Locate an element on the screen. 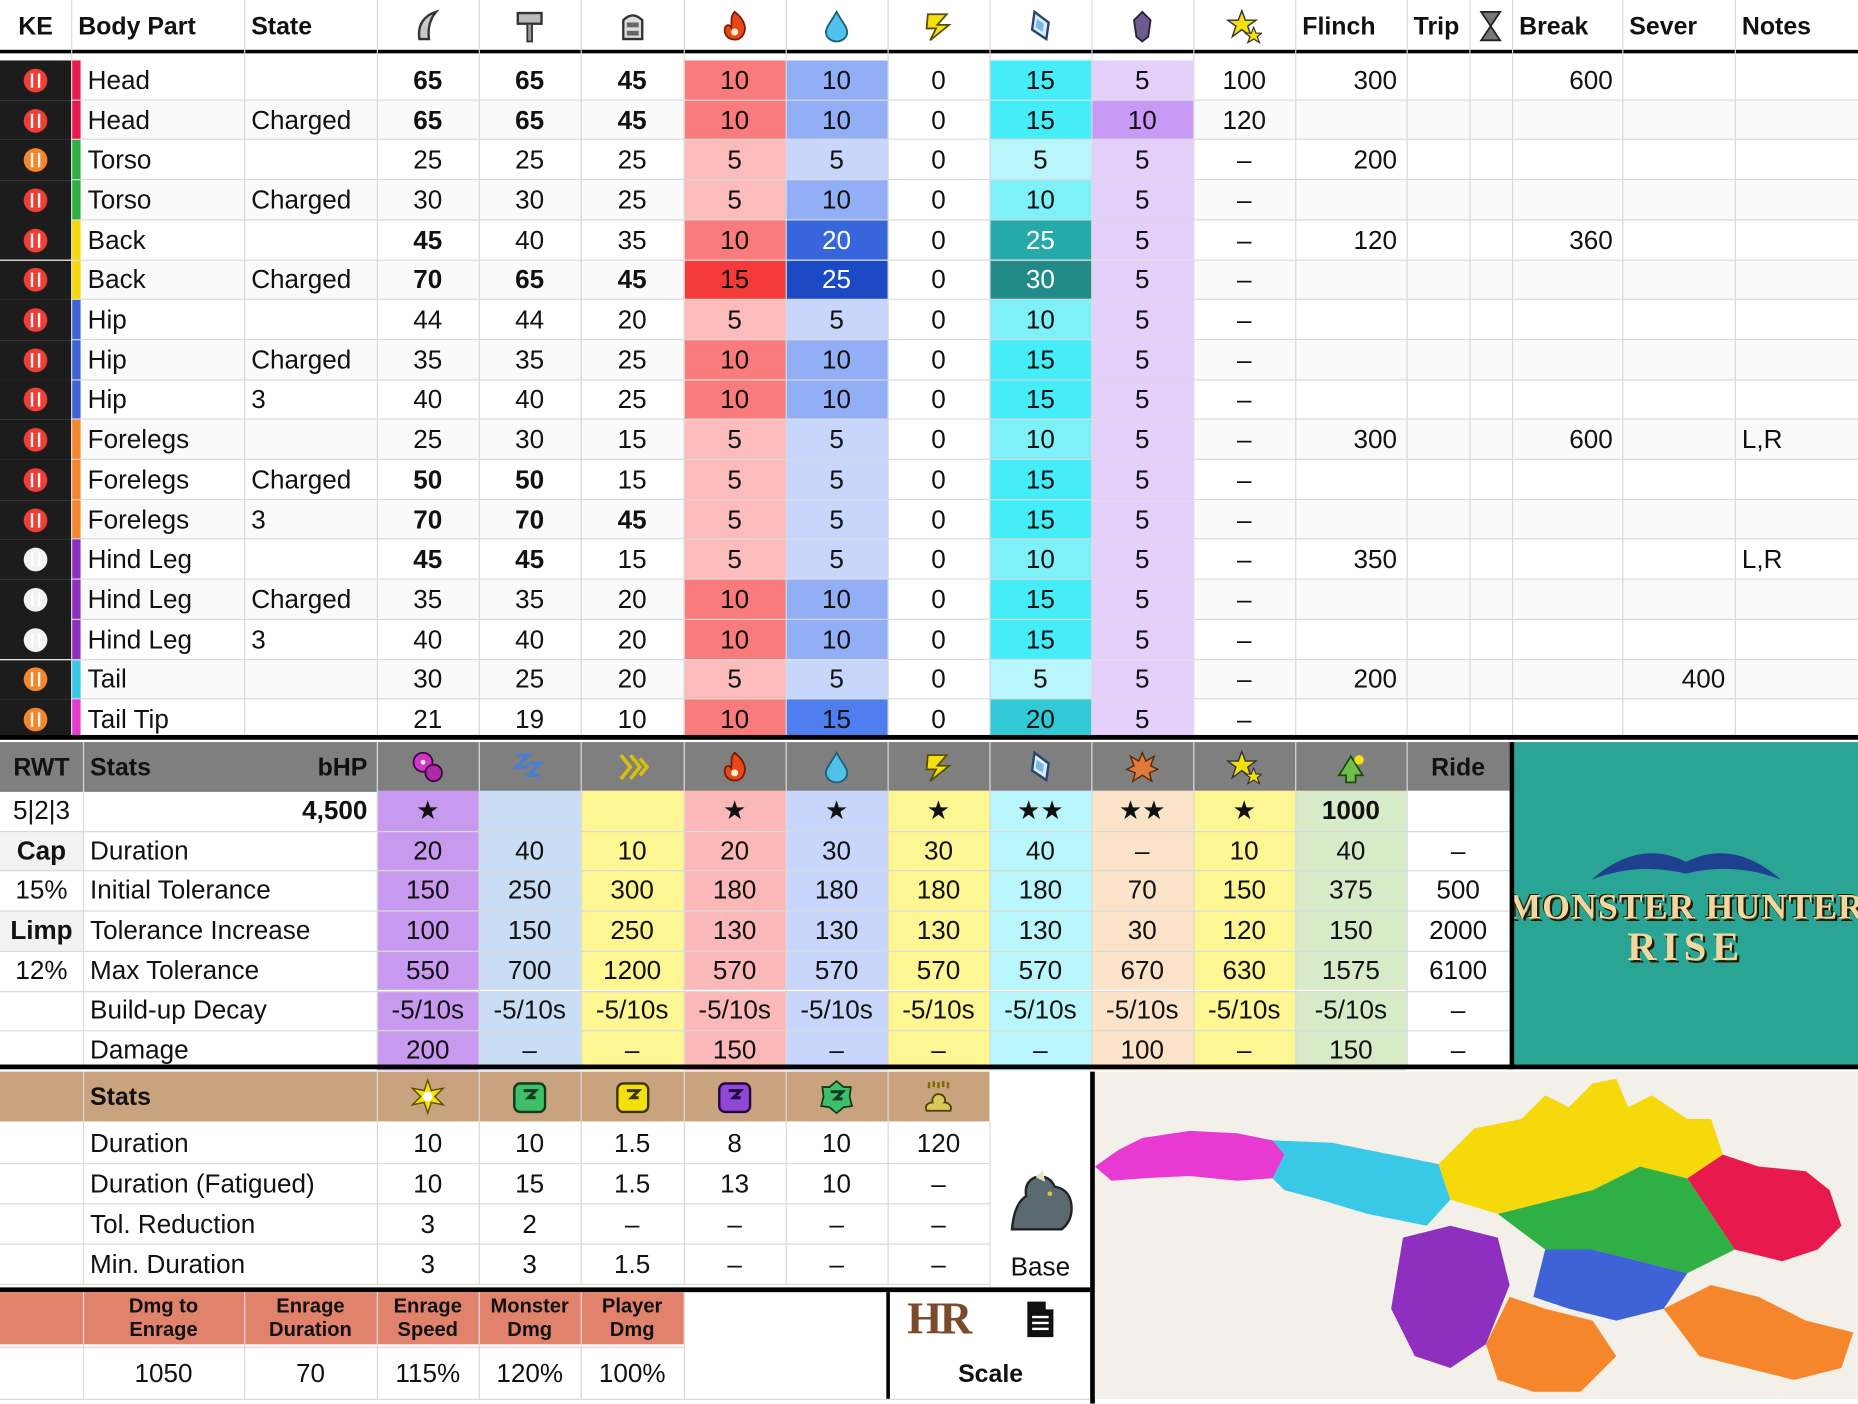 The image size is (1858, 1404). status-value: 300 is located at coordinates (632, 890).